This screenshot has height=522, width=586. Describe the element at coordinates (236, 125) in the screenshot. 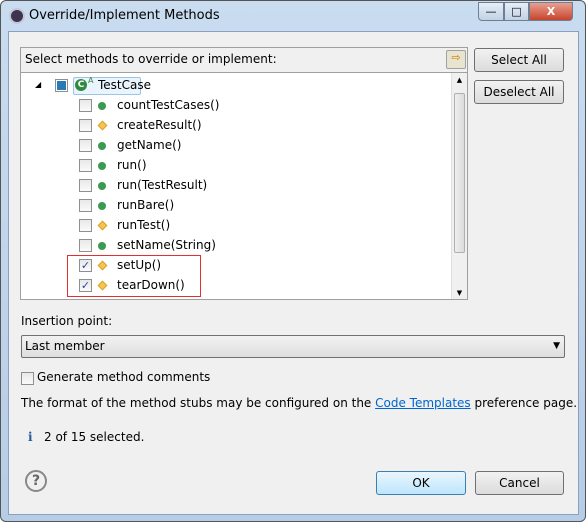

I see `tree-item: createResult()` at that location.